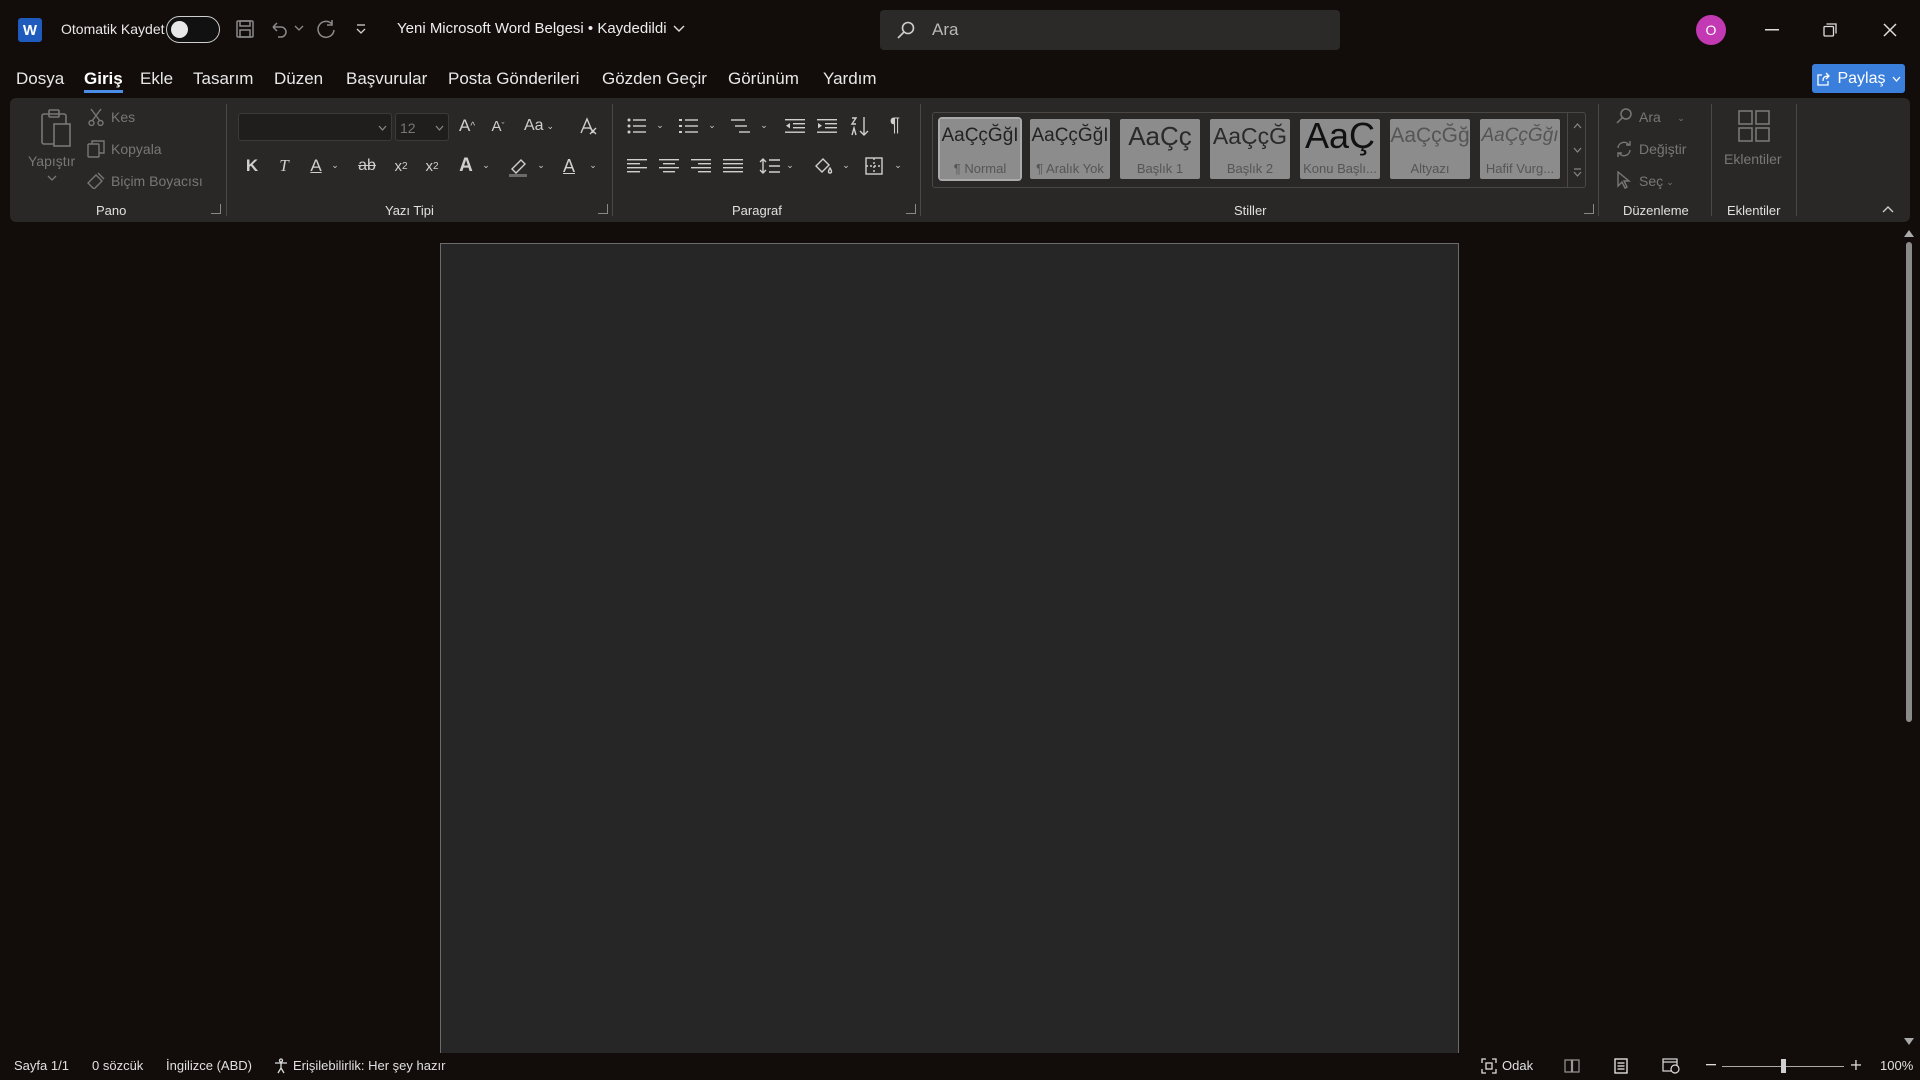 The width and height of the screenshot is (1920, 1080). I want to click on zoom-in-icon, so click(1856, 1065).